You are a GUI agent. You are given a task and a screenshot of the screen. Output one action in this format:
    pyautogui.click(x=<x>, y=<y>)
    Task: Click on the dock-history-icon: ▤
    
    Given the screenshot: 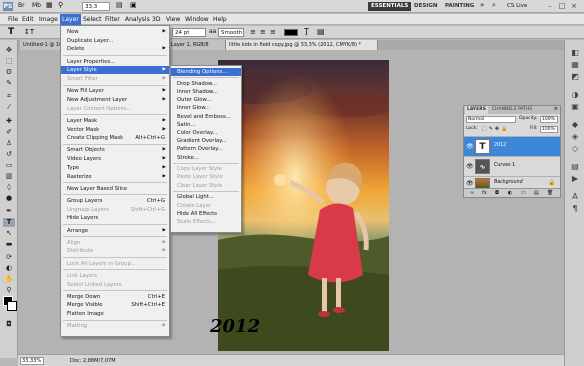 What is the action you would take?
    pyautogui.click(x=575, y=167)
    